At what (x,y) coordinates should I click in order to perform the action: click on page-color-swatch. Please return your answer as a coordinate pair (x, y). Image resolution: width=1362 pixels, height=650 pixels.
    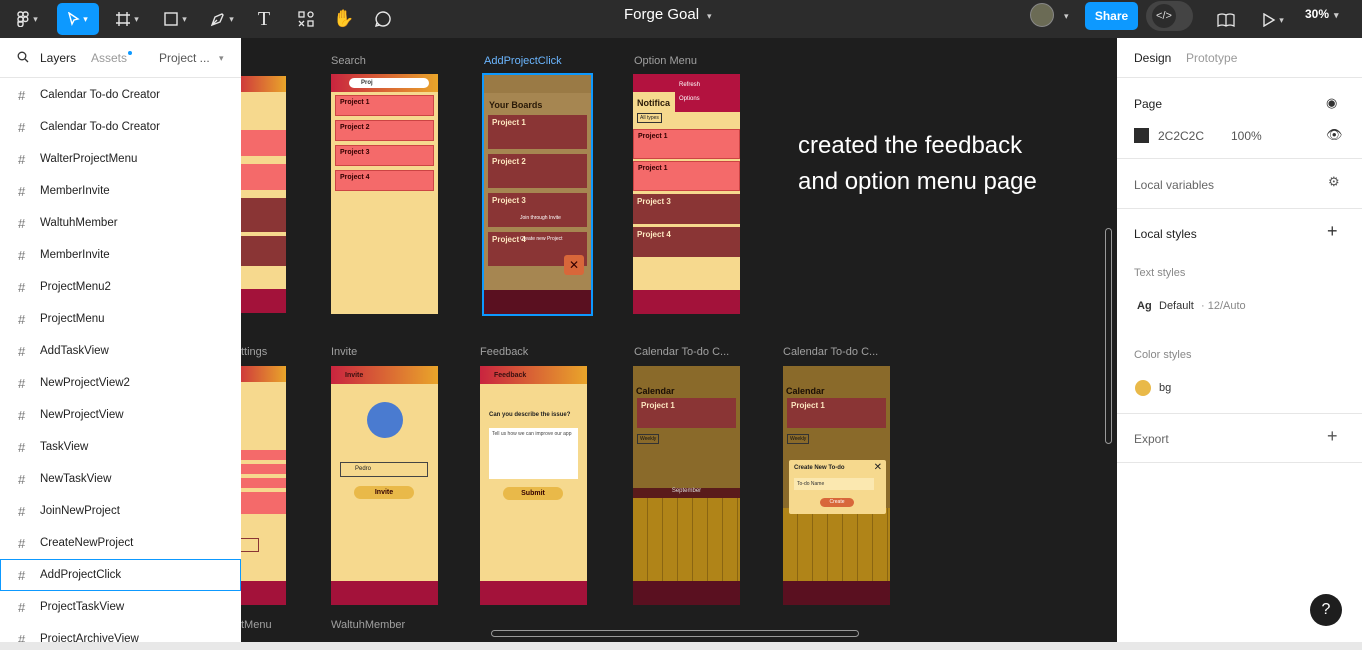
    Looking at the image, I should click on (1141, 135).